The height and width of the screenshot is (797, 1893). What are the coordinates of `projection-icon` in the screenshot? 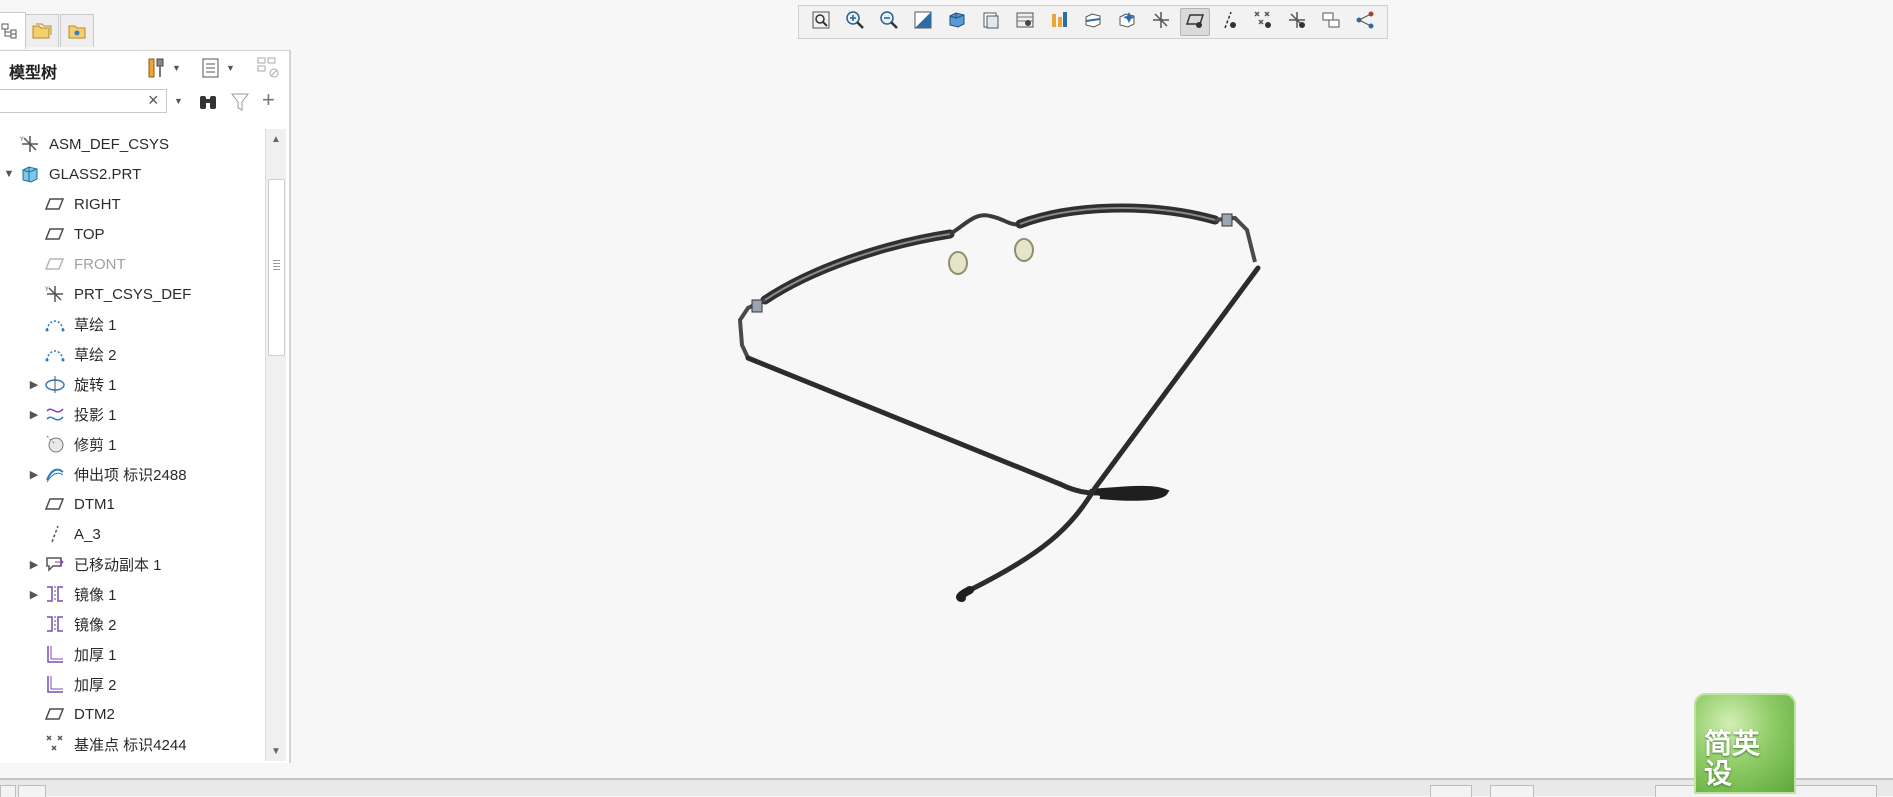 It's located at (55, 414).